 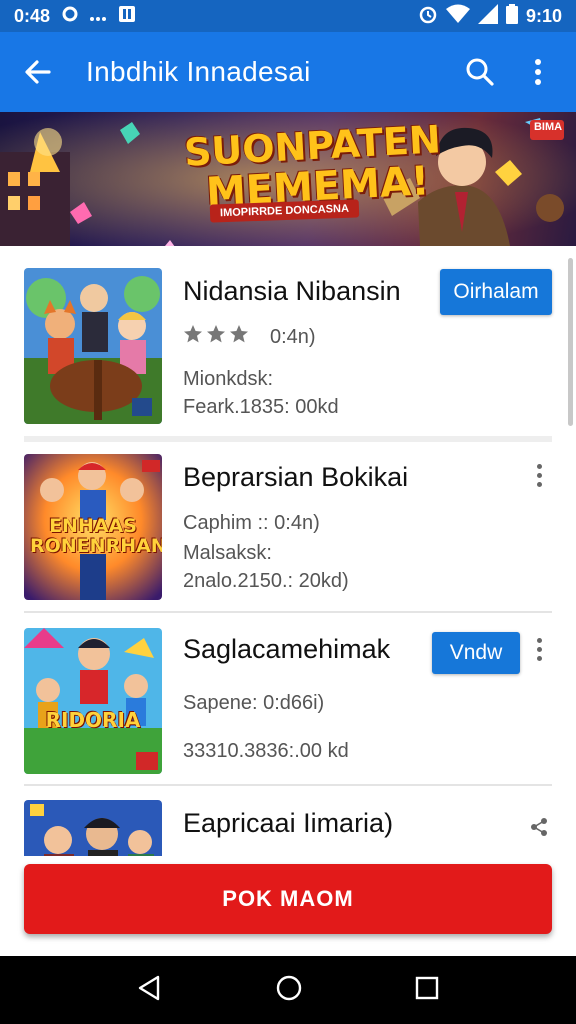 I want to click on game-meta: Malsaksk:, so click(x=227, y=553).